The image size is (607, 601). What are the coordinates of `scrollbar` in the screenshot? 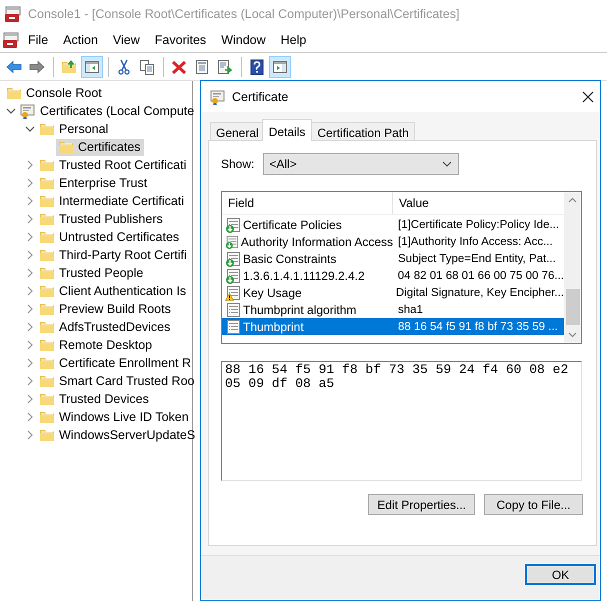 It's located at (572, 267).